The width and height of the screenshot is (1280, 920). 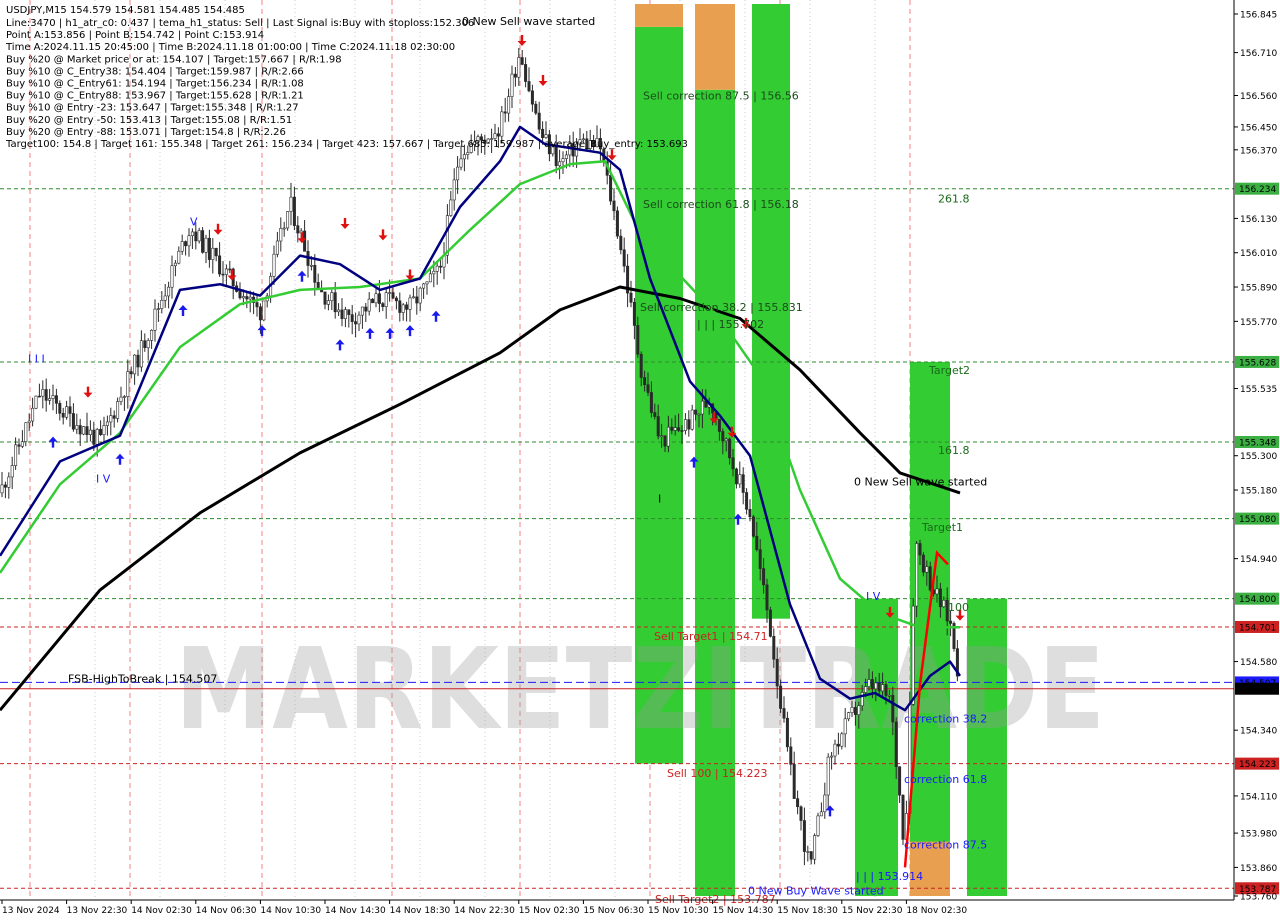 What do you see at coordinates (142, 679) in the screenshot?
I see `chart-label: FSB-HighToBreak | 154.507` at bounding box center [142, 679].